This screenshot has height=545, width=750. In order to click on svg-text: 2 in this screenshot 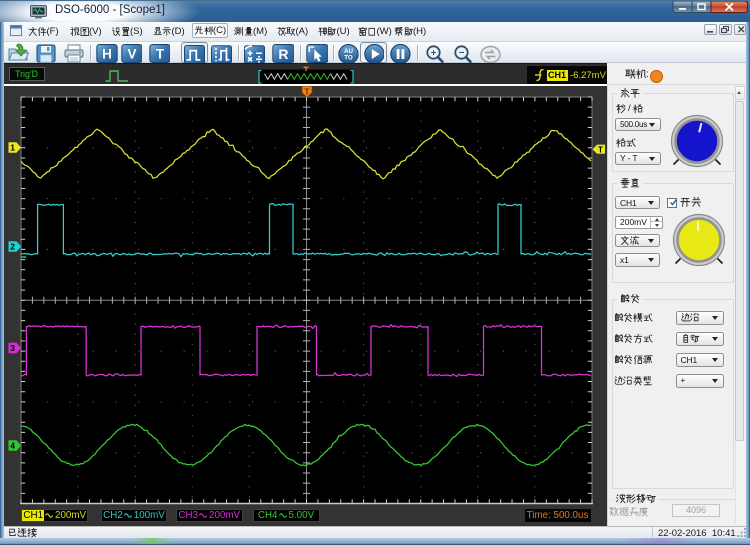, I will do `click(12, 247)`.